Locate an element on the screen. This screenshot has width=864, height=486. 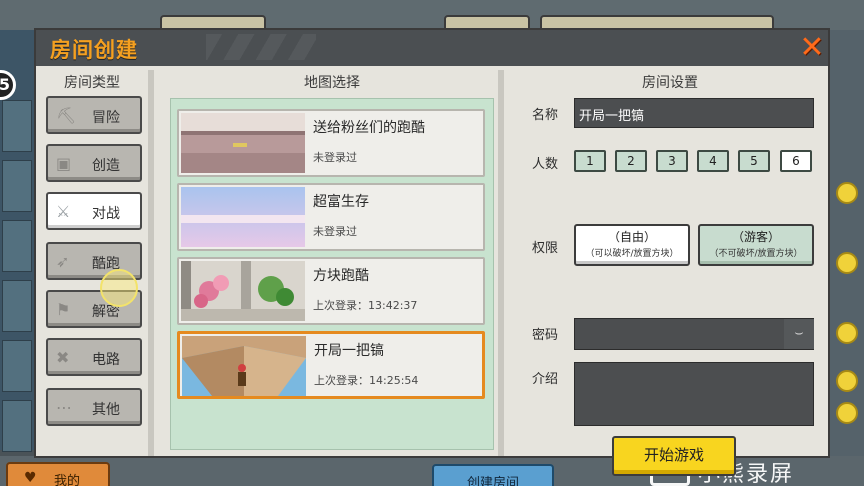
running-shoe-icon: ➶ is located at coordinates (63, 261).